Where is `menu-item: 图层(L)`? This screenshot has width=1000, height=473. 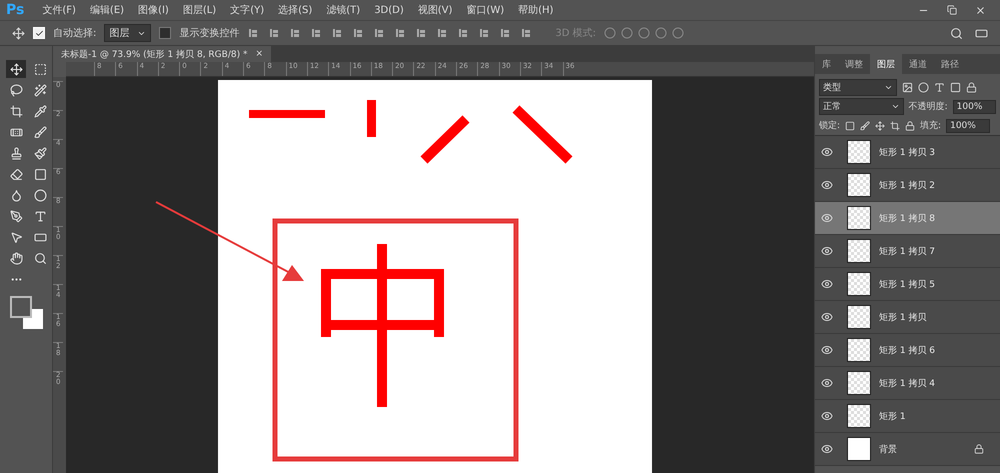 menu-item: 图层(L) is located at coordinates (199, 10).